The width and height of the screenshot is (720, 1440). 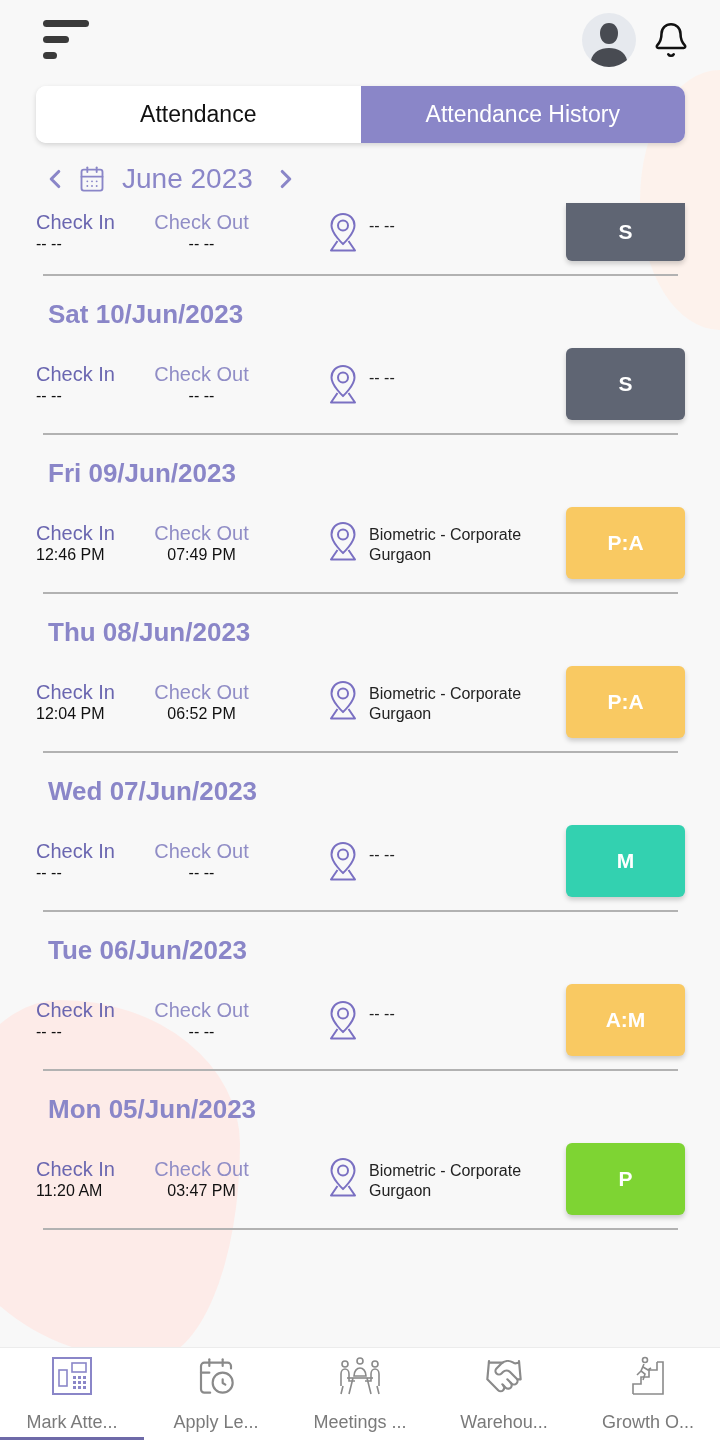 I want to click on calendar-icon, so click(x=92, y=179).